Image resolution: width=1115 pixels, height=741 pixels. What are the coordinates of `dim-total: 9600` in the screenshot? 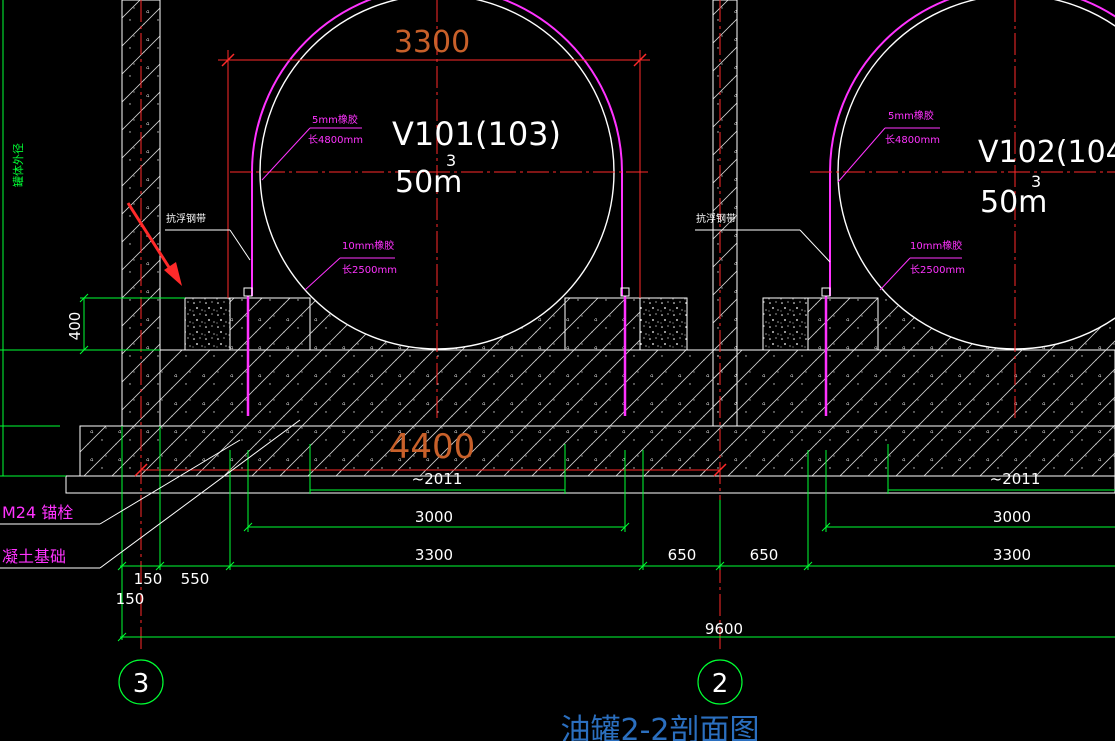 It's located at (724, 629).